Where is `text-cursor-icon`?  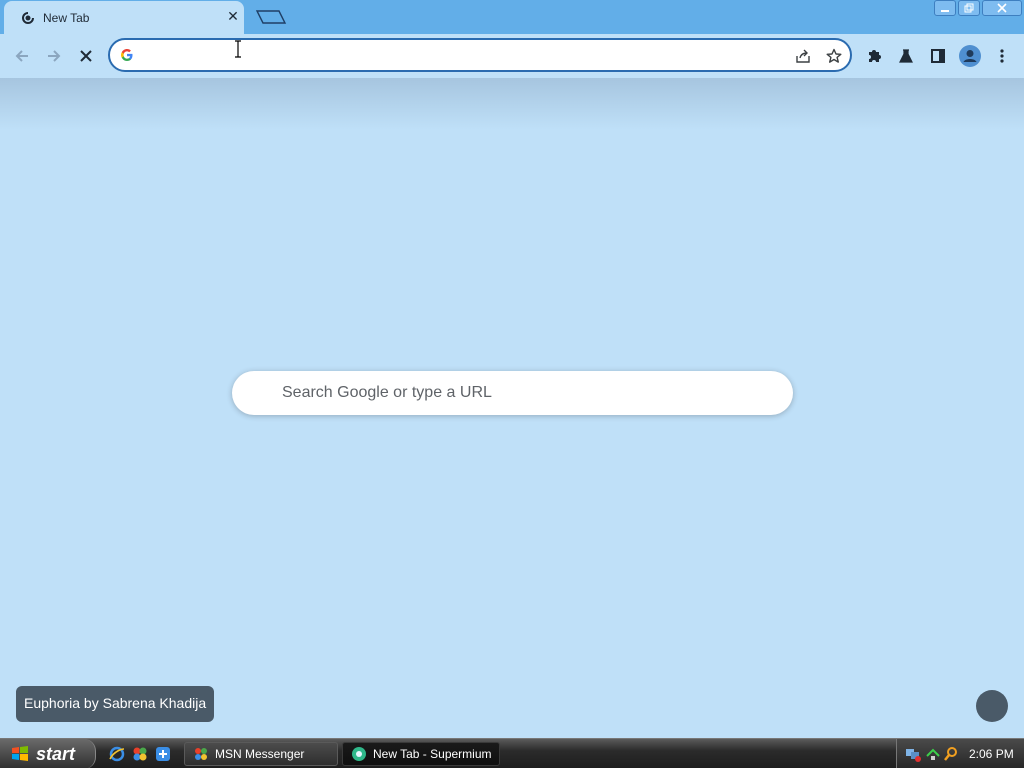
text-cursor-icon is located at coordinates (238, 49).